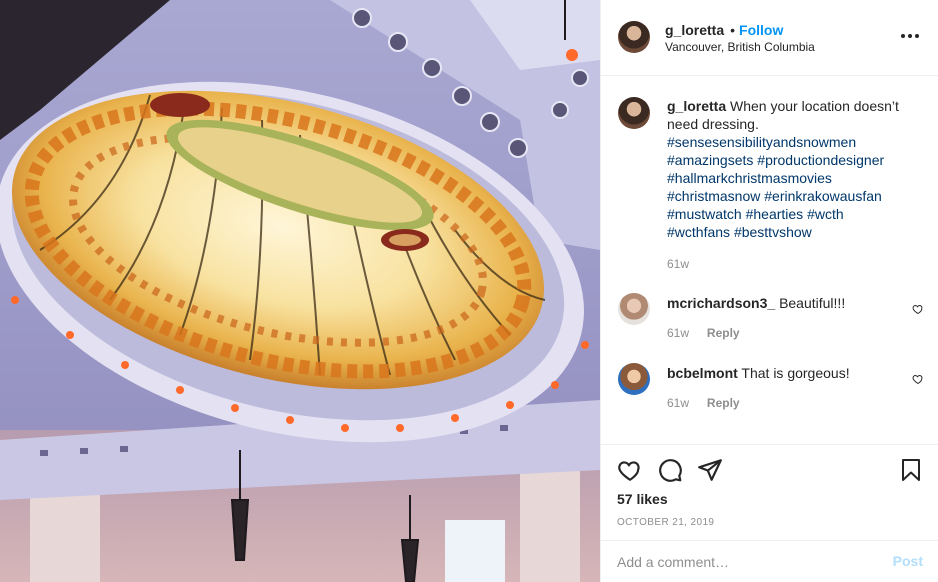 The image size is (938, 582). What do you see at coordinates (696, 106) in the screenshot?
I see `caption-username: g_loretta` at bounding box center [696, 106].